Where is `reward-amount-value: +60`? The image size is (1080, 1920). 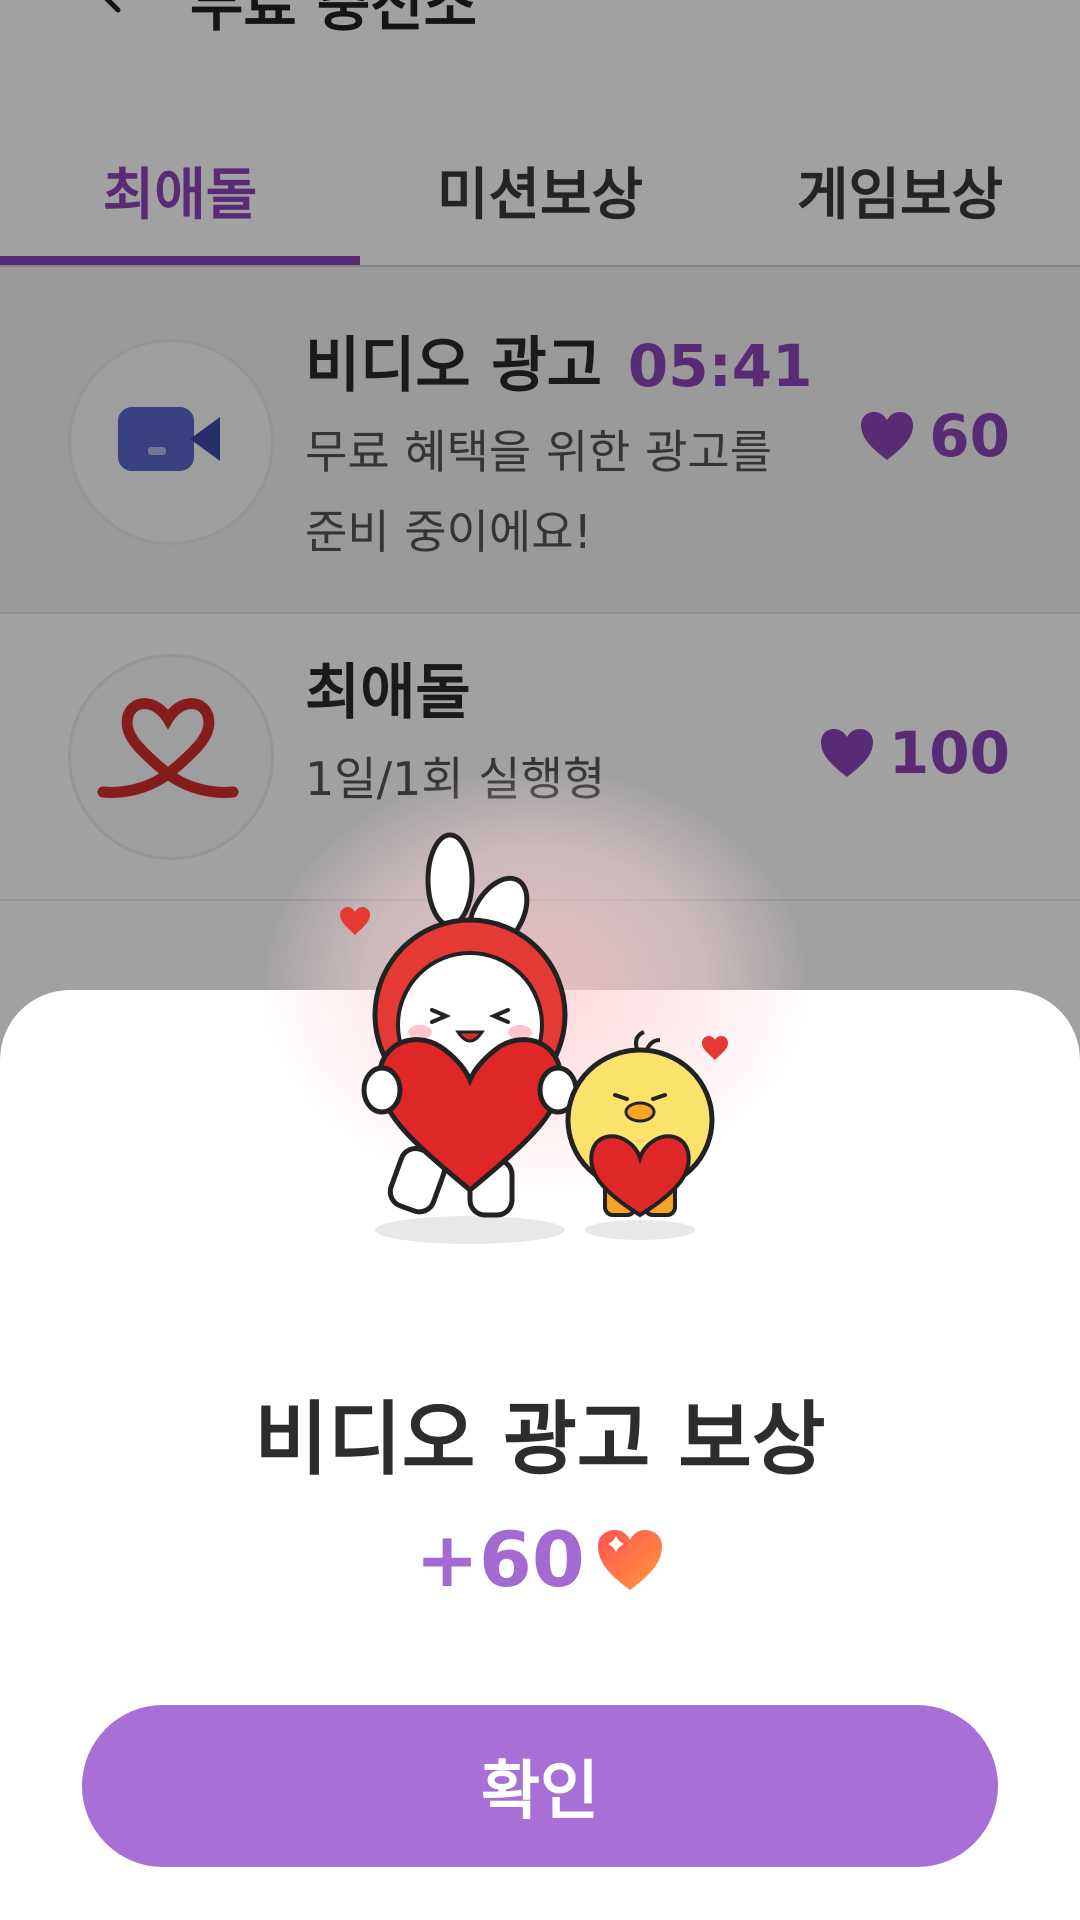
reward-amount-value: +60 is located at coordinates (500, 1559).